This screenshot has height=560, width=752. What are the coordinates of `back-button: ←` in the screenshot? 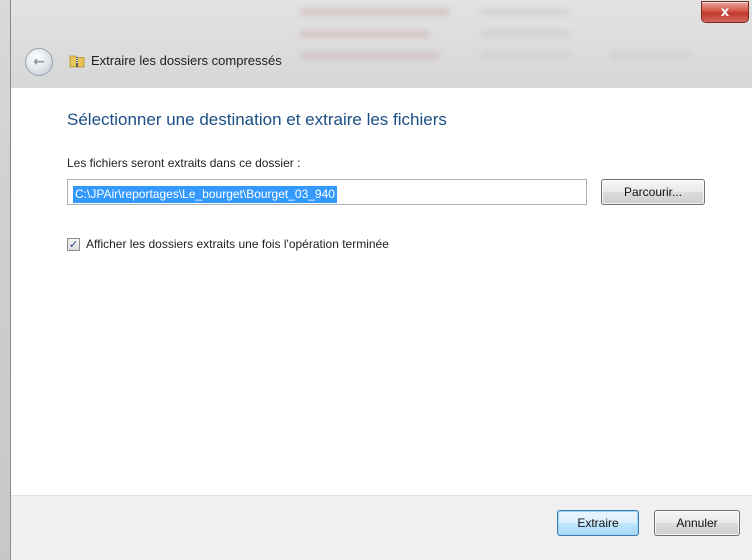 It's located at (39, 62).